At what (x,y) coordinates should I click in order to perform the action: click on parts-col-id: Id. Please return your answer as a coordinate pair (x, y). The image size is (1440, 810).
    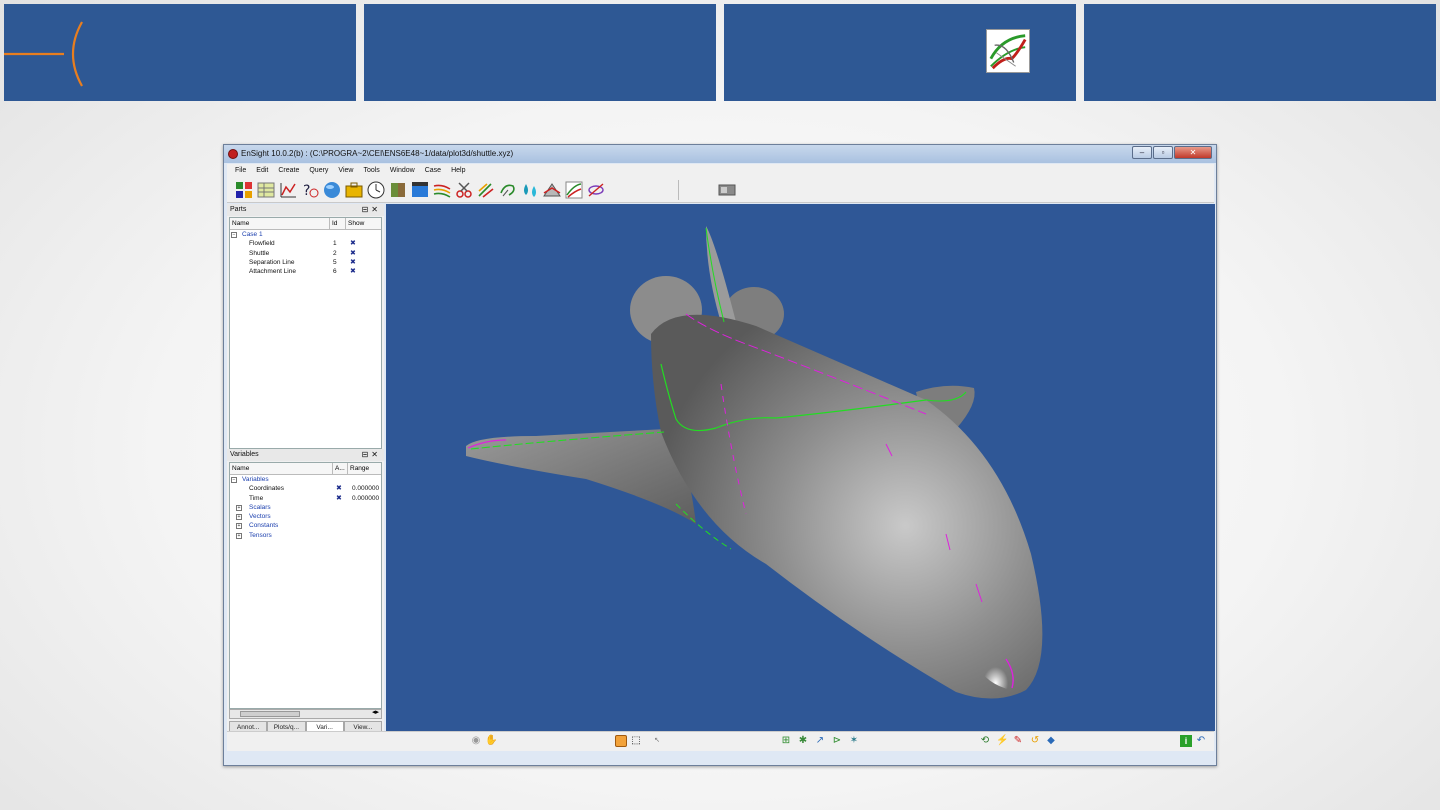
    Looking at the image, I should click on (338, 223).